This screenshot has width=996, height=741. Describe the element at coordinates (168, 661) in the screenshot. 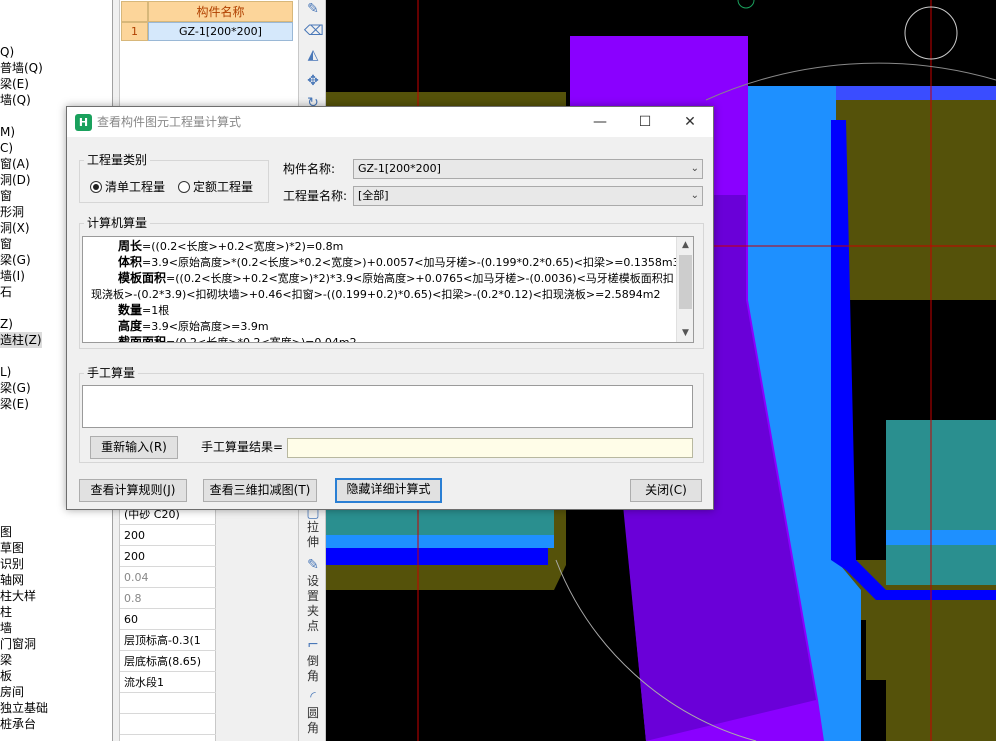

I see `property-value-cell: 层底标高(8.65)` at that location.